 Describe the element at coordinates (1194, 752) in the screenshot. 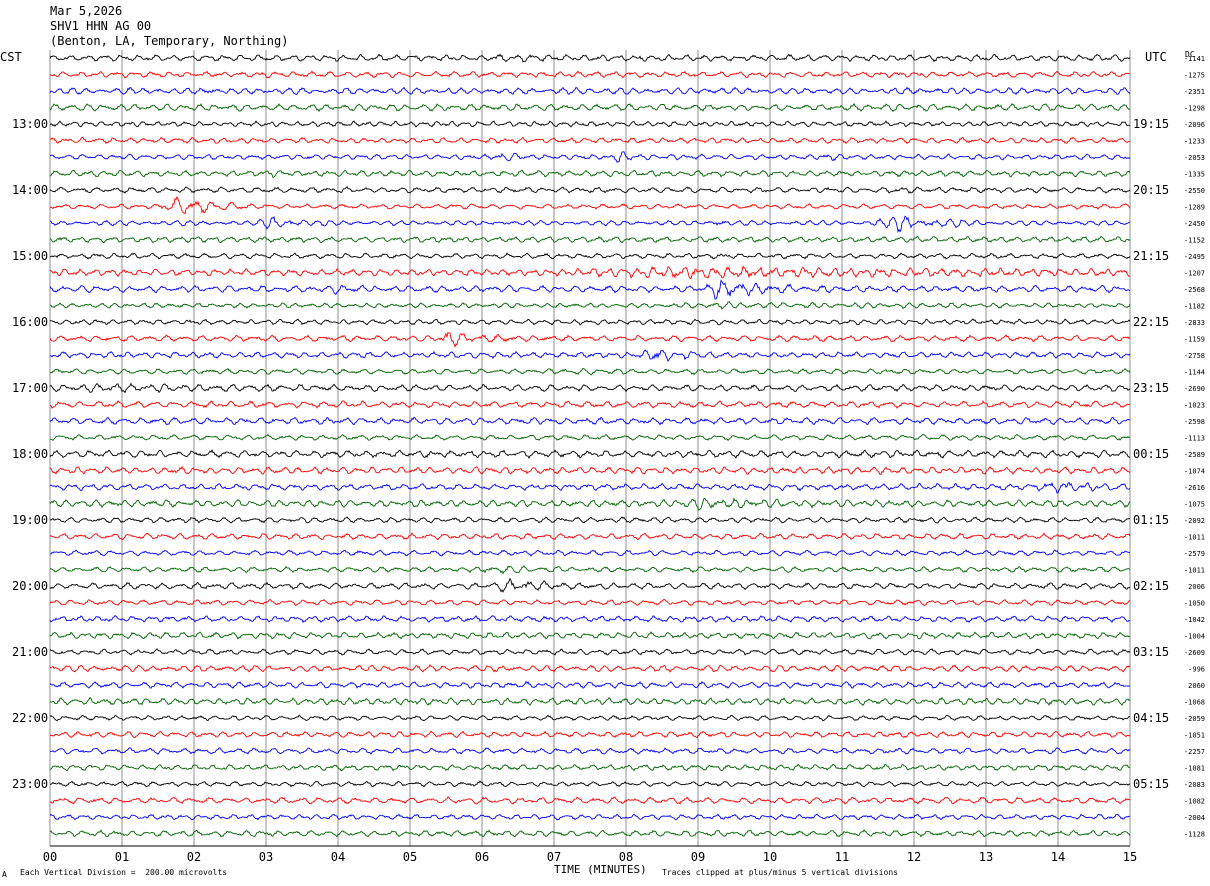

I see `dc-offset-label: -2257` at that location.